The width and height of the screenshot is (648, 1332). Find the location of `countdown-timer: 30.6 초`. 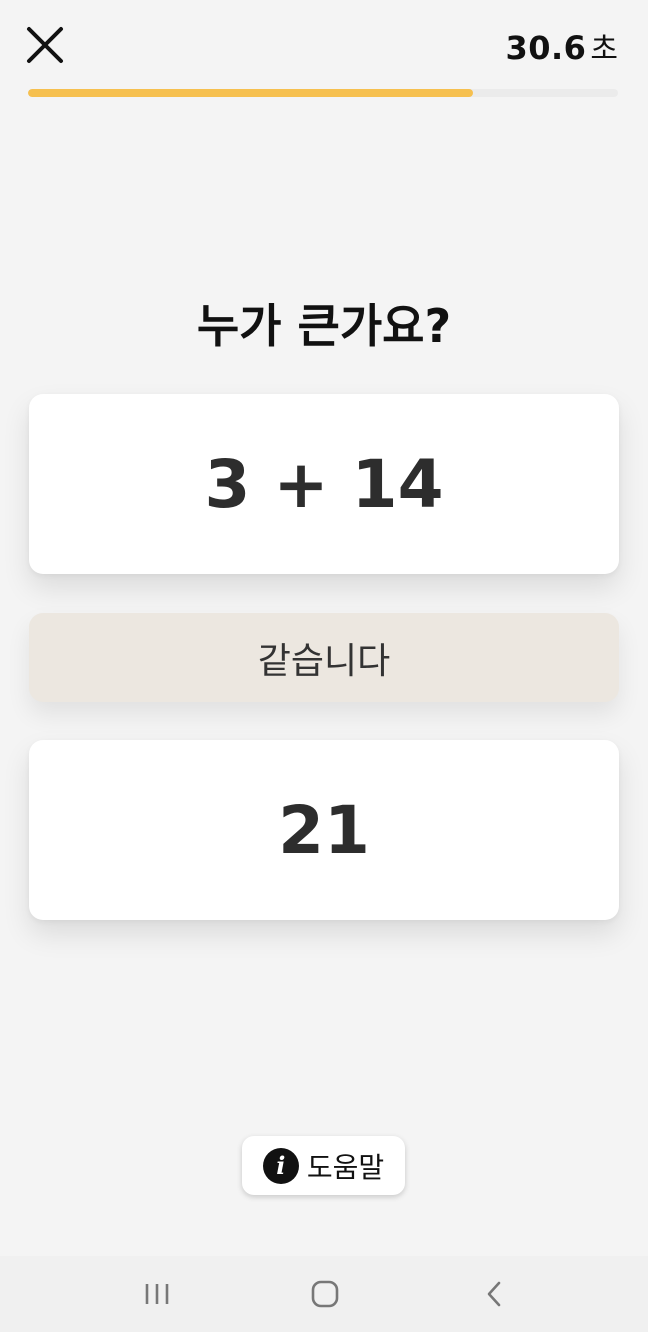

countdown-timer: 30.6 초 is located at coordinates (561, 45).